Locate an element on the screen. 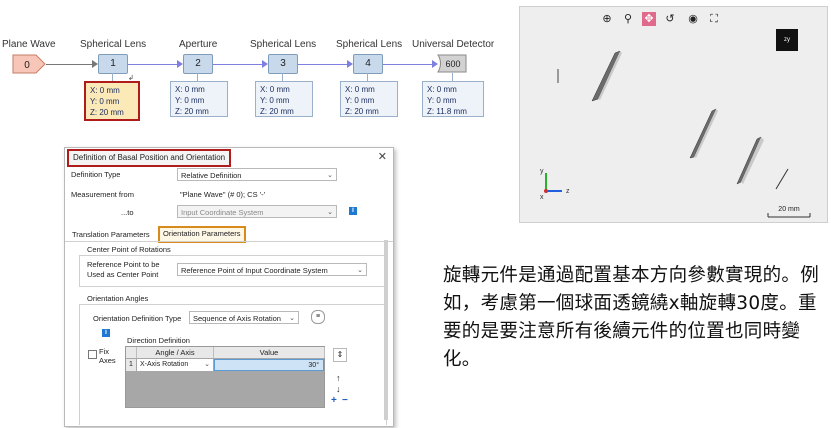 This screenshot has width=831, height=428. add-row-button: + is located at coordinates (334, 400).